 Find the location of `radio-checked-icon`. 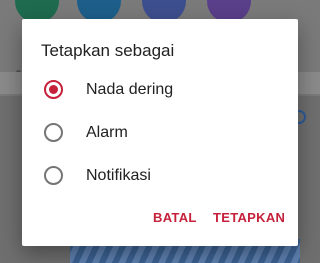

radio-checked-icon is located at coordinates (53, 89).